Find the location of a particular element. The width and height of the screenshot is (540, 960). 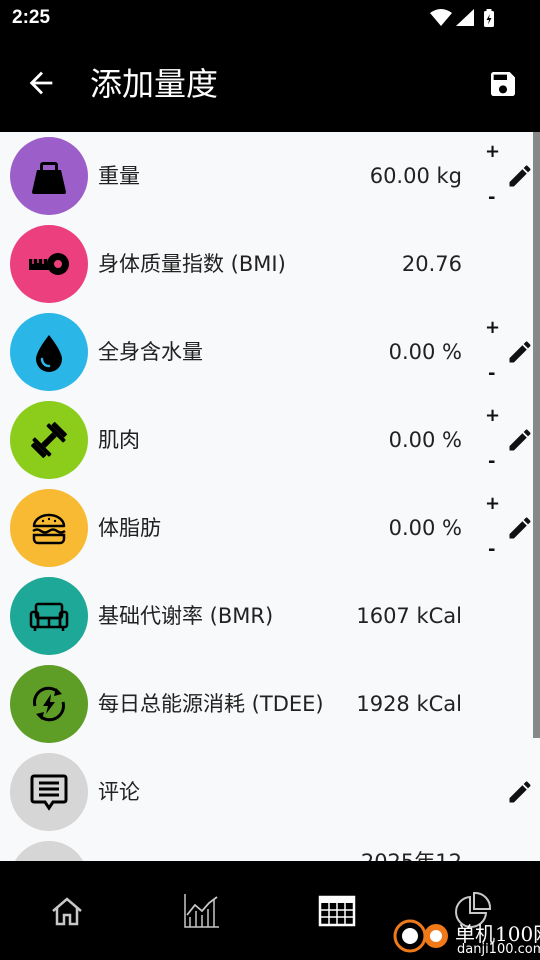

list-item-water: 全身含水量 0.00 % + - is located at coordinates (270, 352).